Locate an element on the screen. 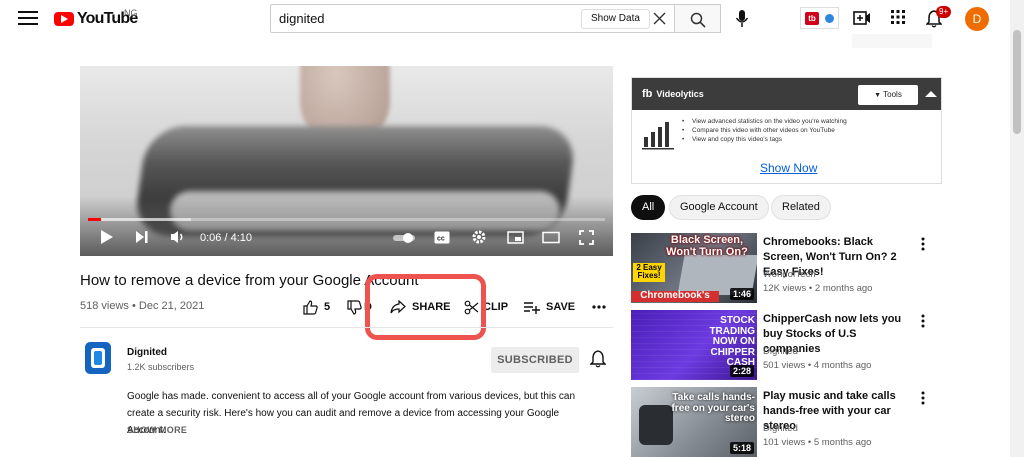 The image size is (1024, 457). search-icon is located at coordinates (698, 20).